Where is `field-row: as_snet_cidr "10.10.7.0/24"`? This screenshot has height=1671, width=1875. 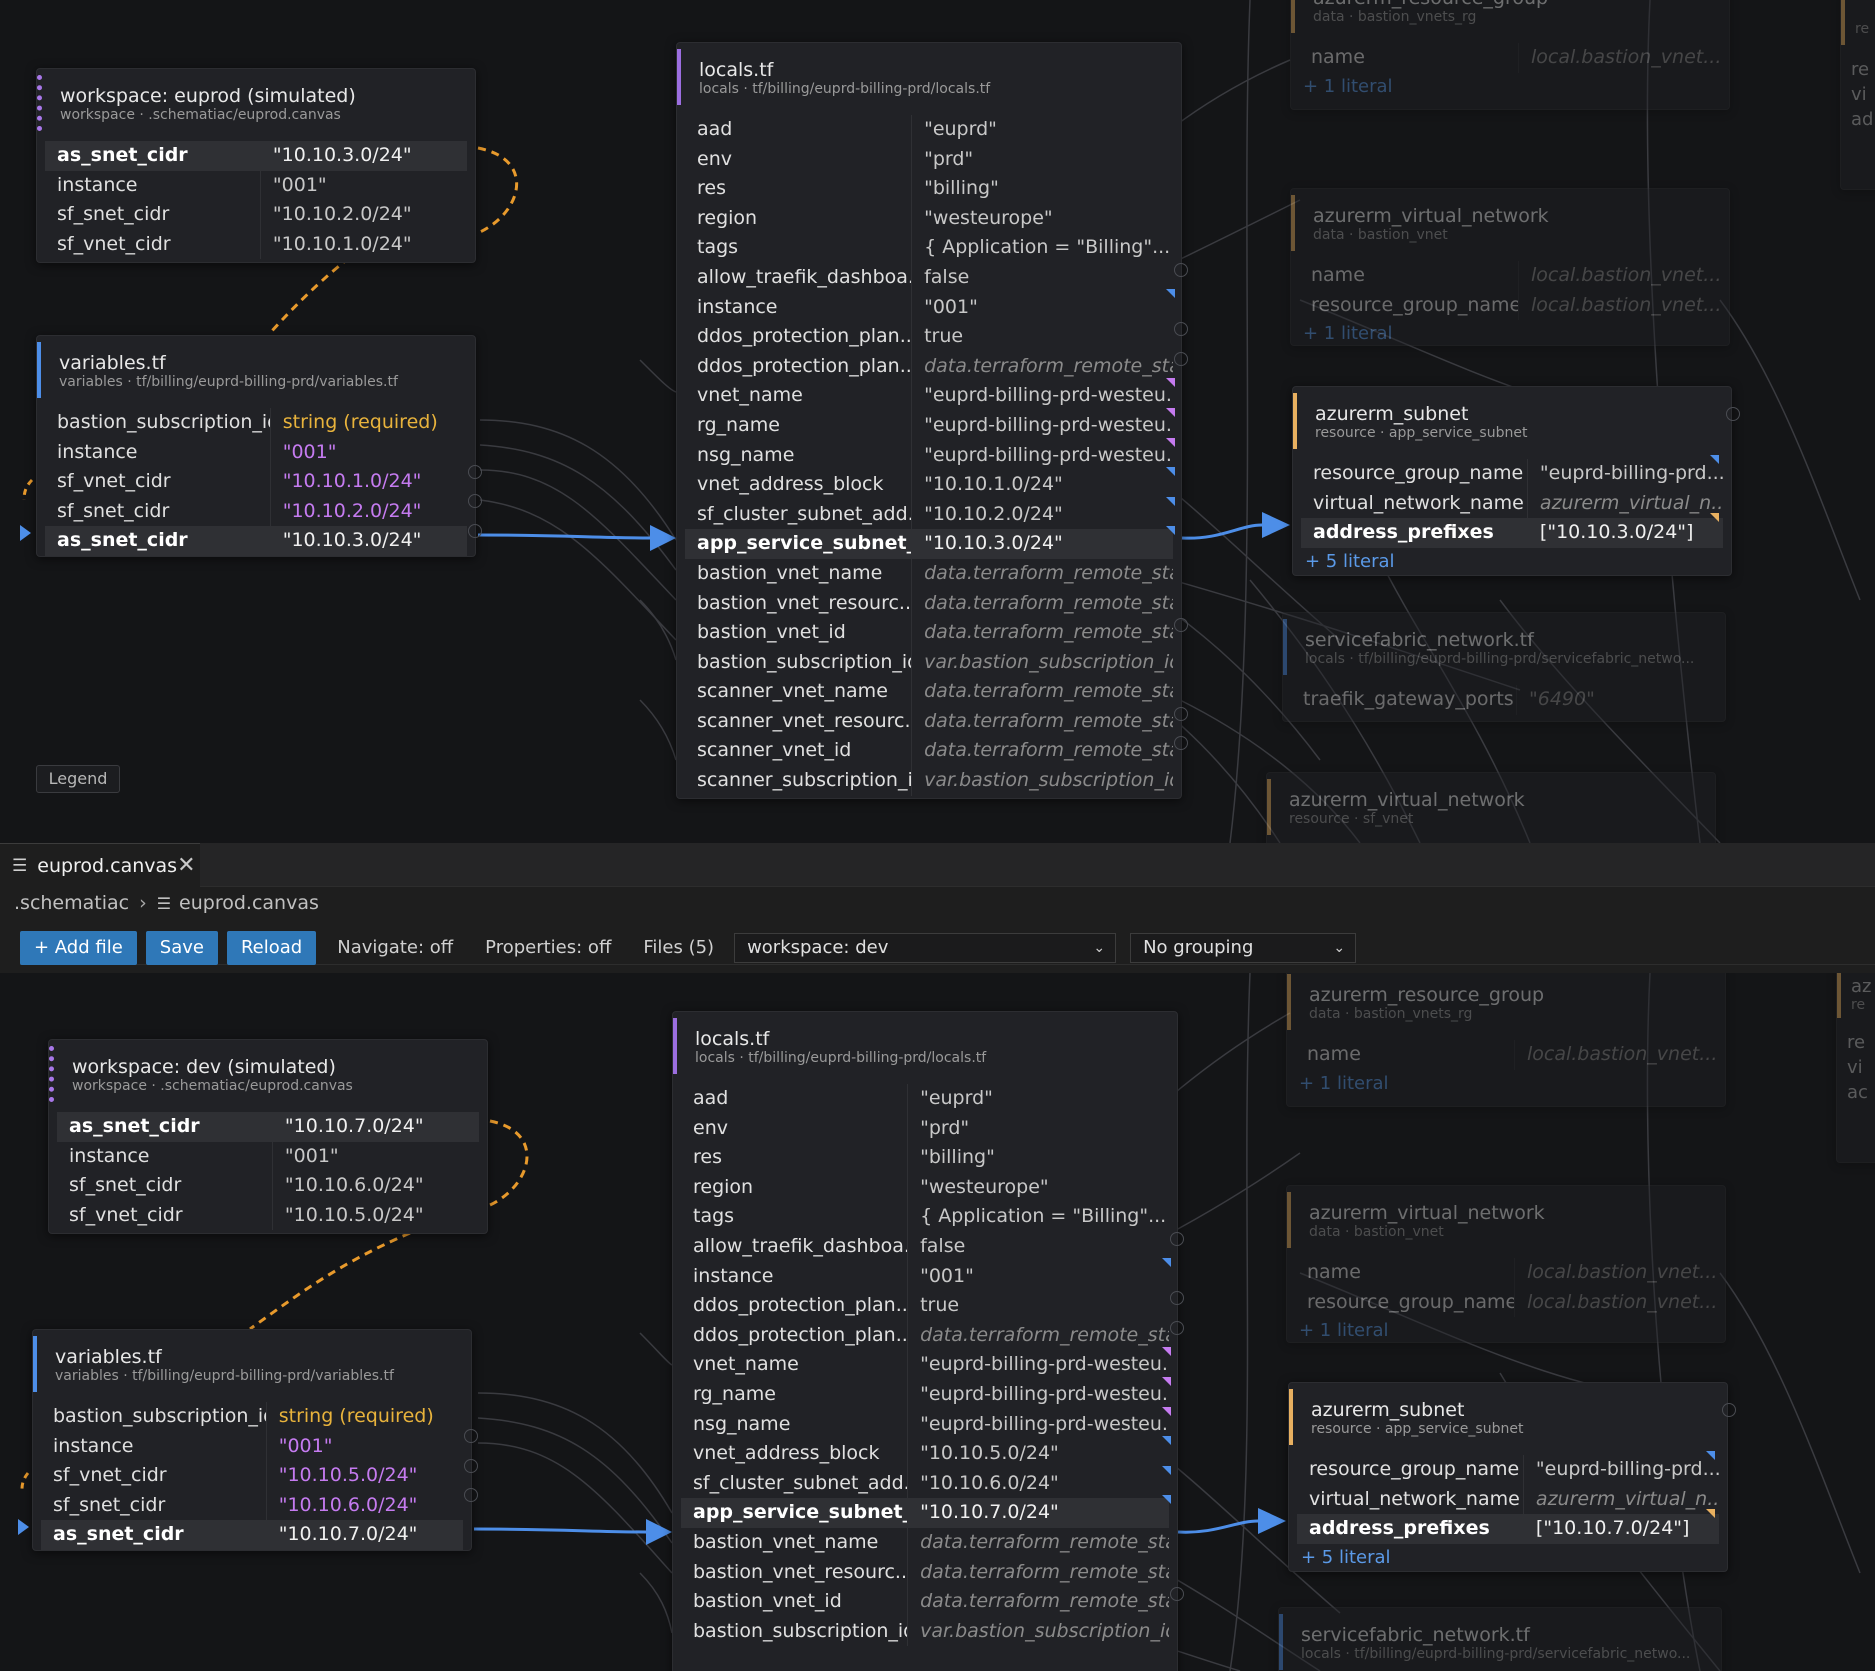
field-row: as_snet_cidr "10.10.7.0/24" is located at coordinates (268, 1127).